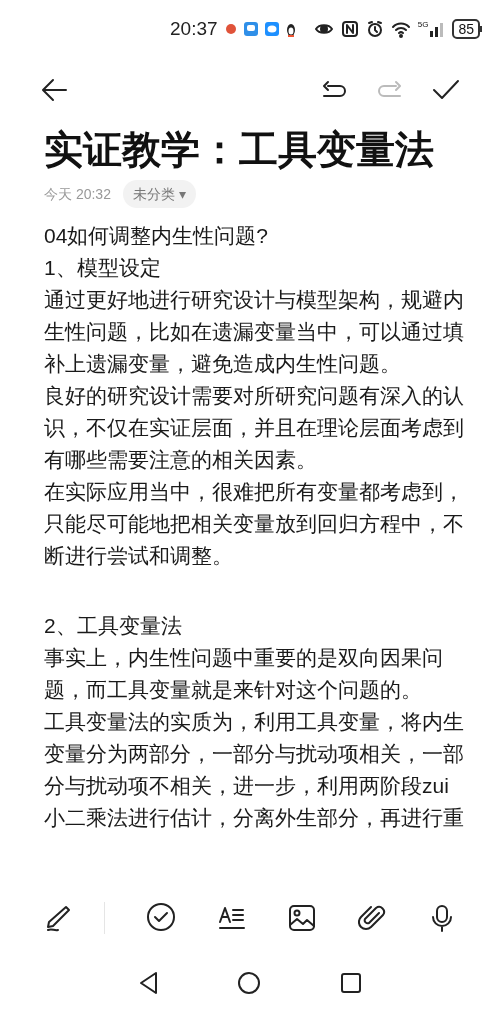 The width and height of the screenshot is (500, 1018). Describe the element at coordinates (254, 332) in the screenshot. I see `note-paragraph: 通过更好地进行研究设计与模型架构，规避内生性问题，比如在遗漏变量当中，可以通过填补上遗漏变量，避免造成内生性问题。` at that location.